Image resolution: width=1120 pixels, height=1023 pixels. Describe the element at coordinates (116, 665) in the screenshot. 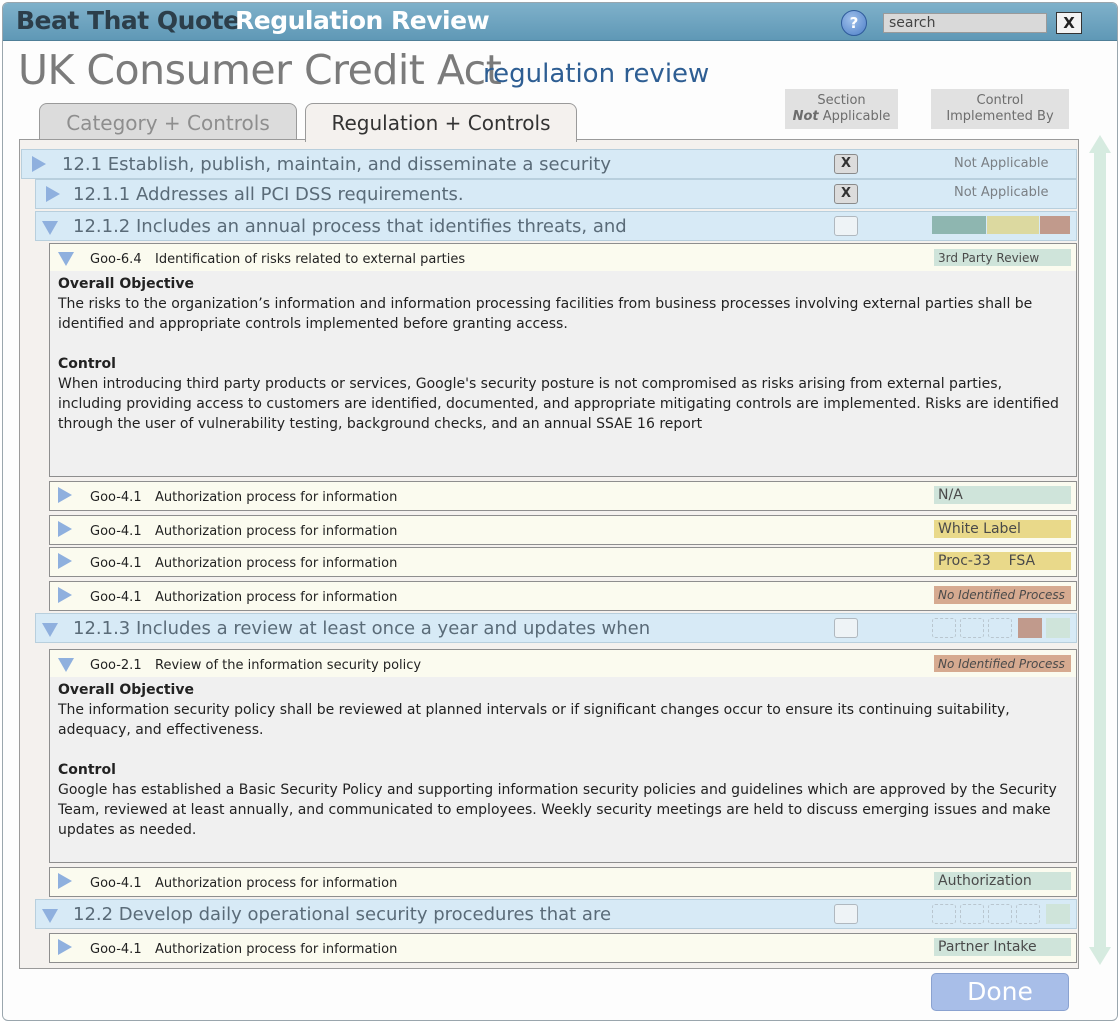

I see `control-code: Goo-2.1` at that location.